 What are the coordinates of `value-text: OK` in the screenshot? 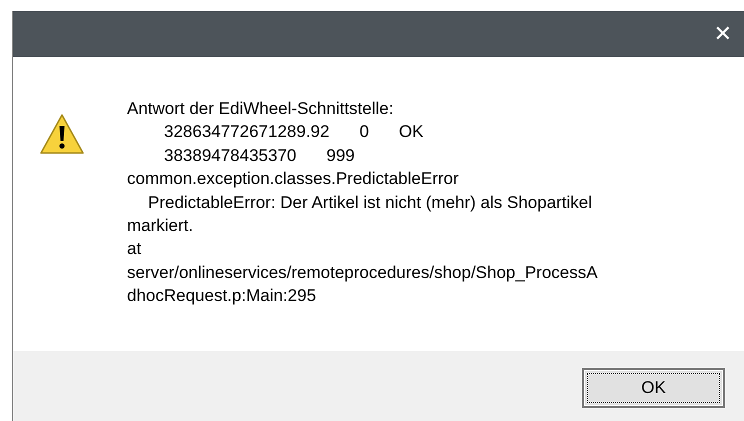 It's located at (411, 132).